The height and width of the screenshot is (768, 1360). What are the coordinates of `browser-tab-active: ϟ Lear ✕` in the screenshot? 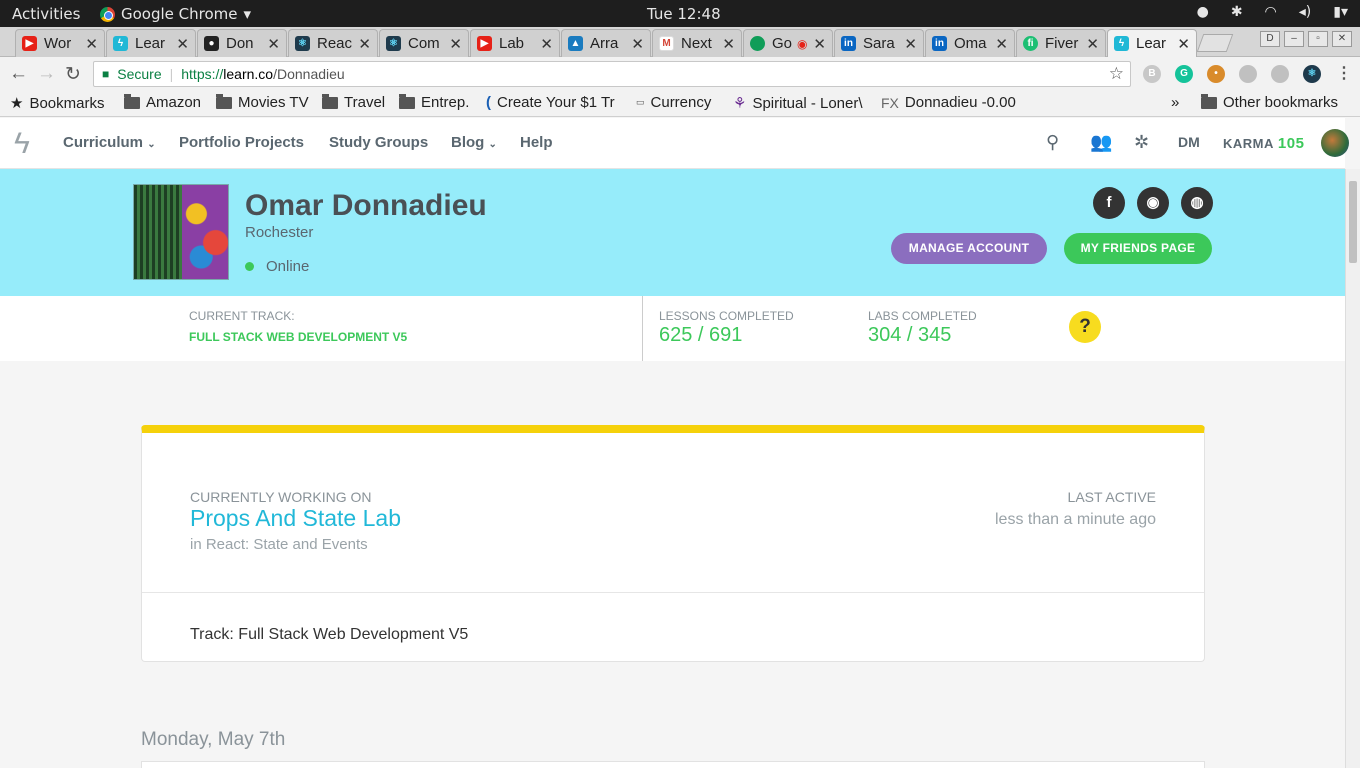 It's located at (1152, 43).